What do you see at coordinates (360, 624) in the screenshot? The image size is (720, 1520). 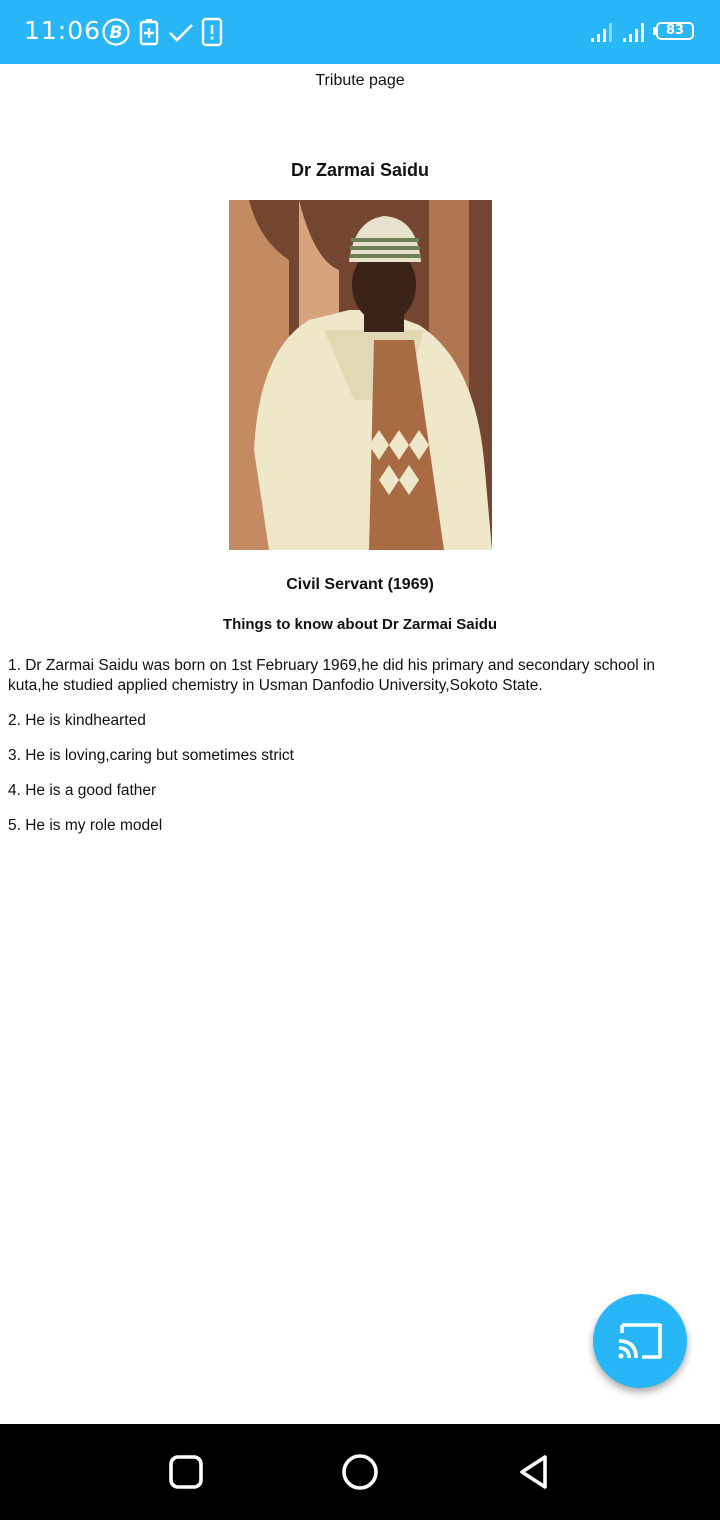 I see `facts-heading: Things to know about Dr Zarmai Saidu` at bounding box center [360, 624].